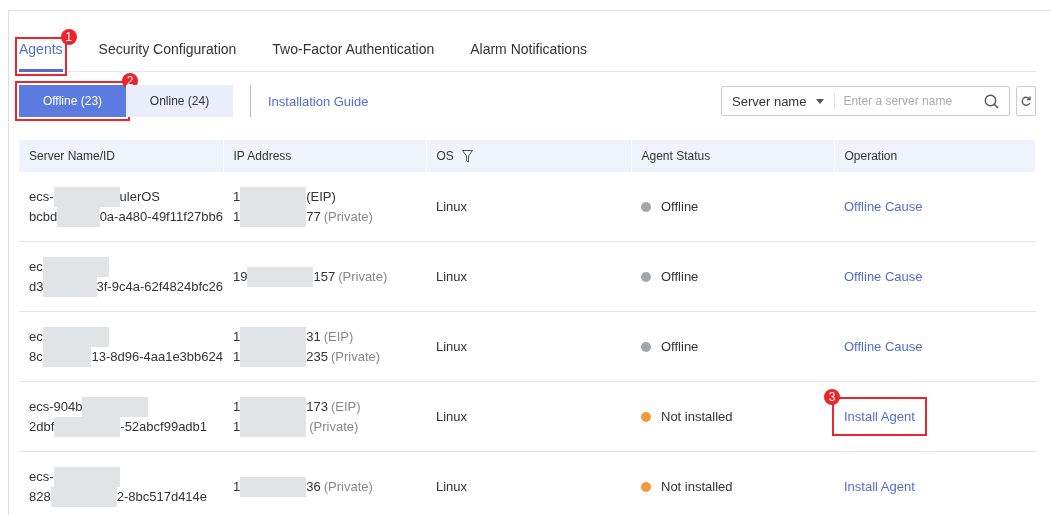 The image size is (1051, 515). Describe the element at coordinates (991, 101) in the screenshot. I see `search-icon` at that location.